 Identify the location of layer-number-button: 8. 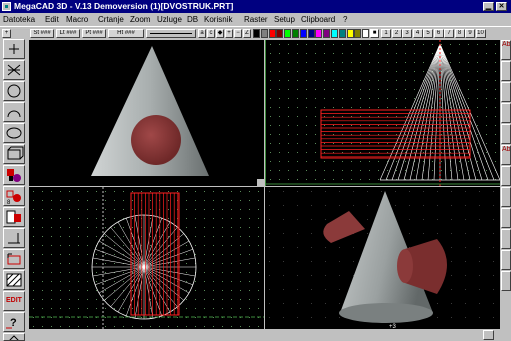
(459, 33).